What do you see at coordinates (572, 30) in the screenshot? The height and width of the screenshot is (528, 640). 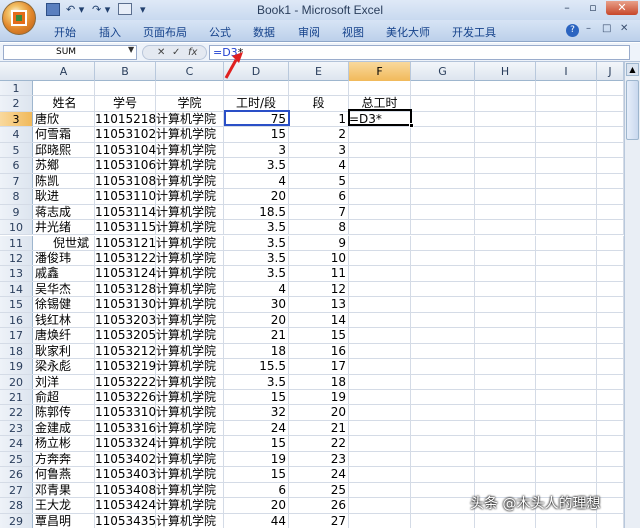 I see `help-icon: ?` at bounding box center [572, 30].